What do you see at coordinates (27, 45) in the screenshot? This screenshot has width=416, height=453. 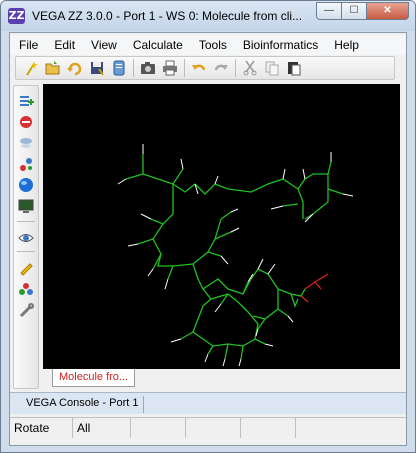 I see `menu-file: File` at bounding box center [27, 45].